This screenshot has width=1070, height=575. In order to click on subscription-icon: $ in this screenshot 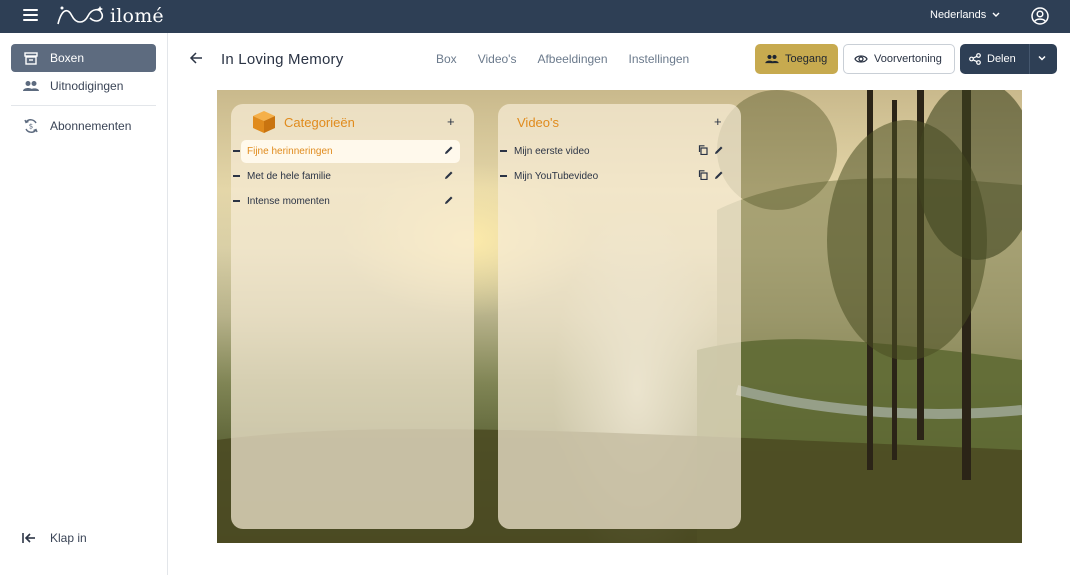, I will do `click(31, 126)`.